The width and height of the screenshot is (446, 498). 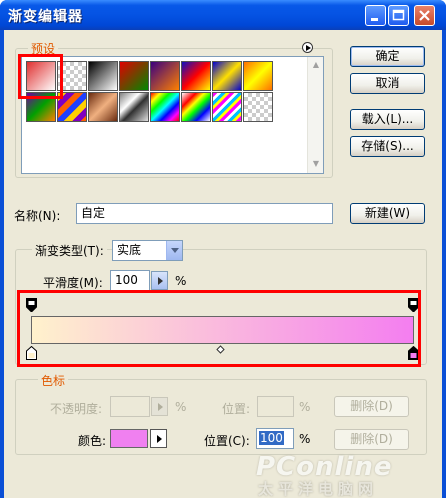 What do you see at coordinates (129, 438) in the screenshot?
I see `stop-color-swatch` at bounding box center [129, 438].